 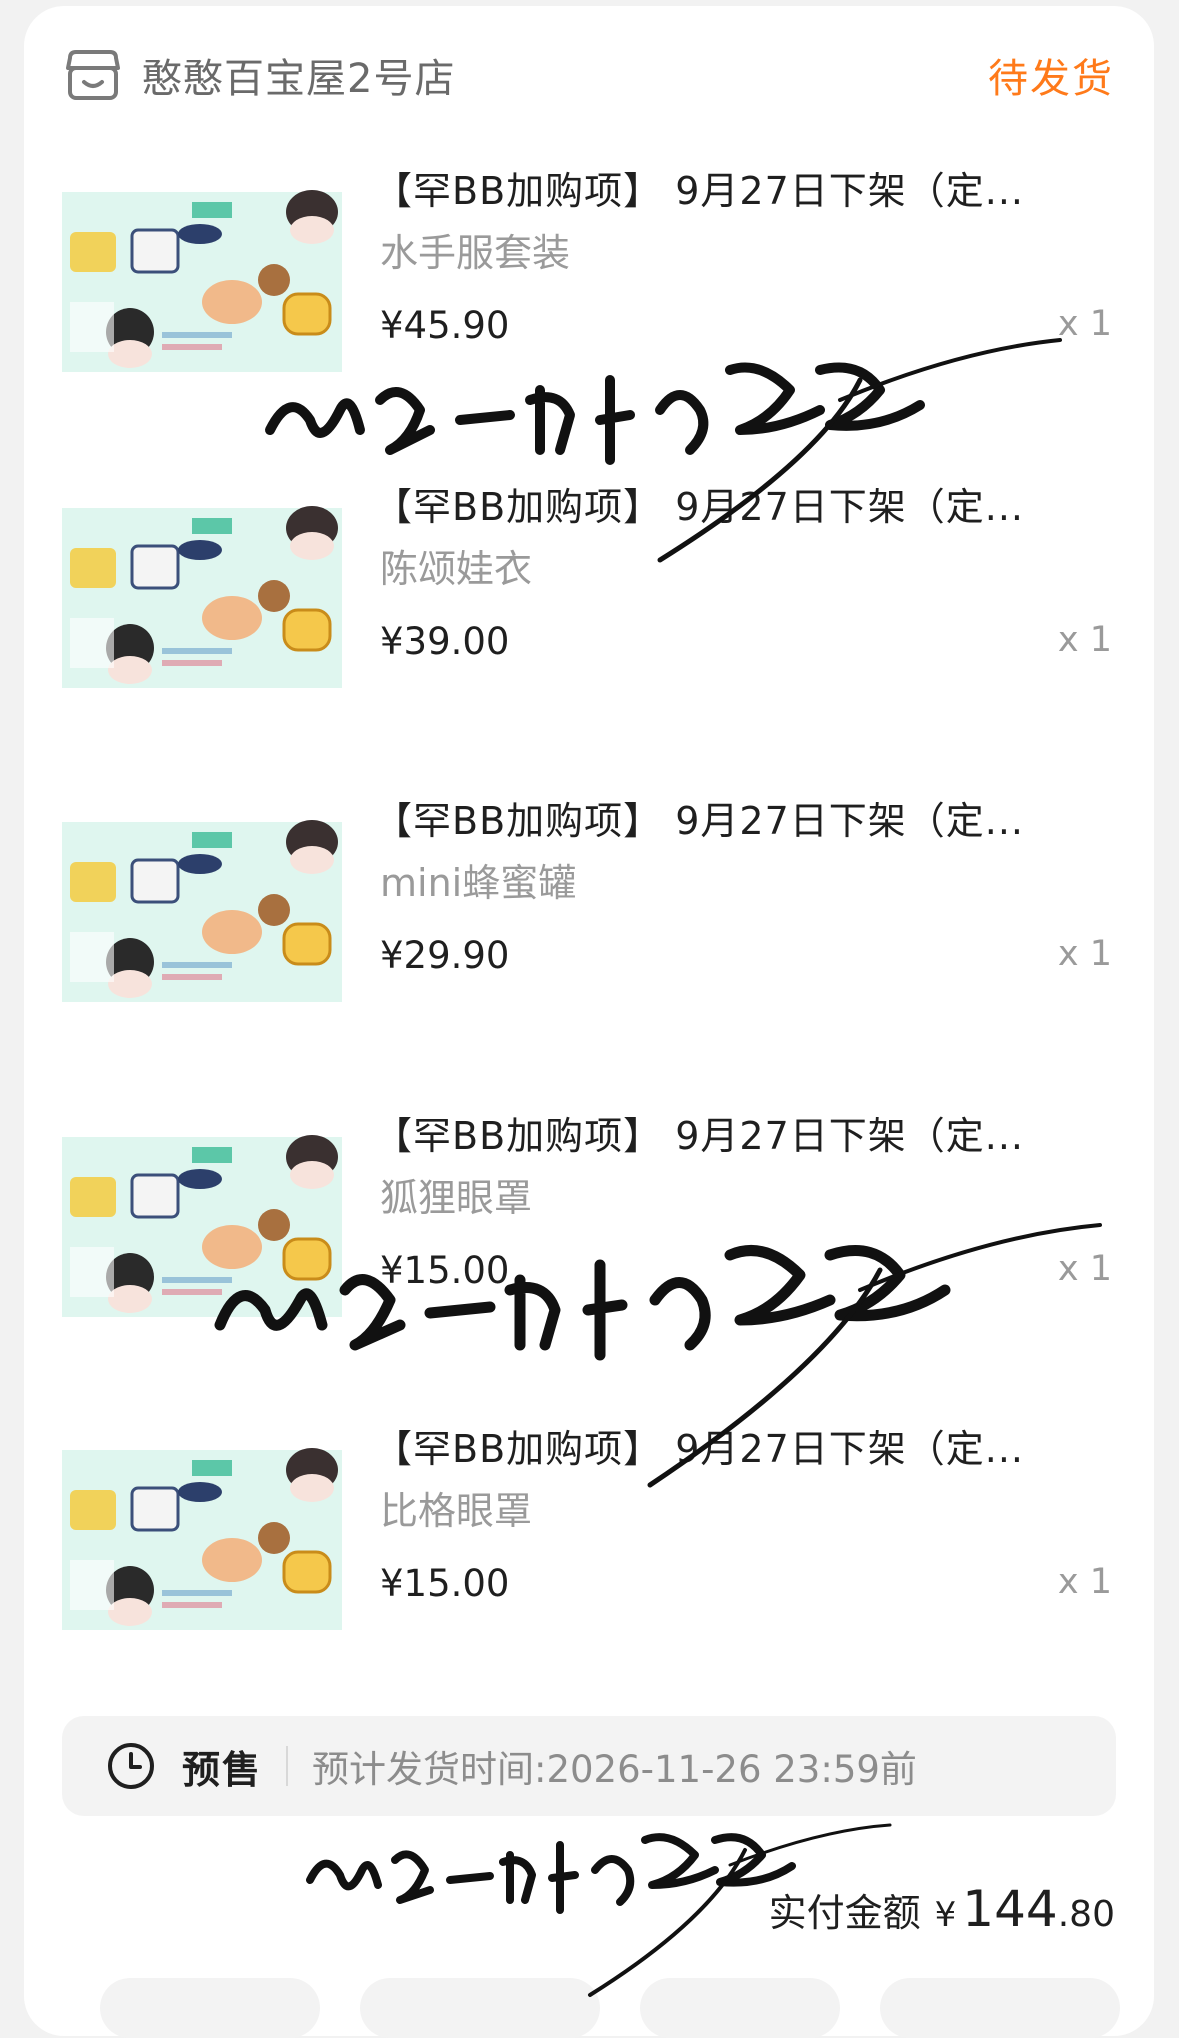 What do you see at coordinates (445, 641) in the screenshot?
I see `product-price: ¥39.00` at bounding box center [445, 641].